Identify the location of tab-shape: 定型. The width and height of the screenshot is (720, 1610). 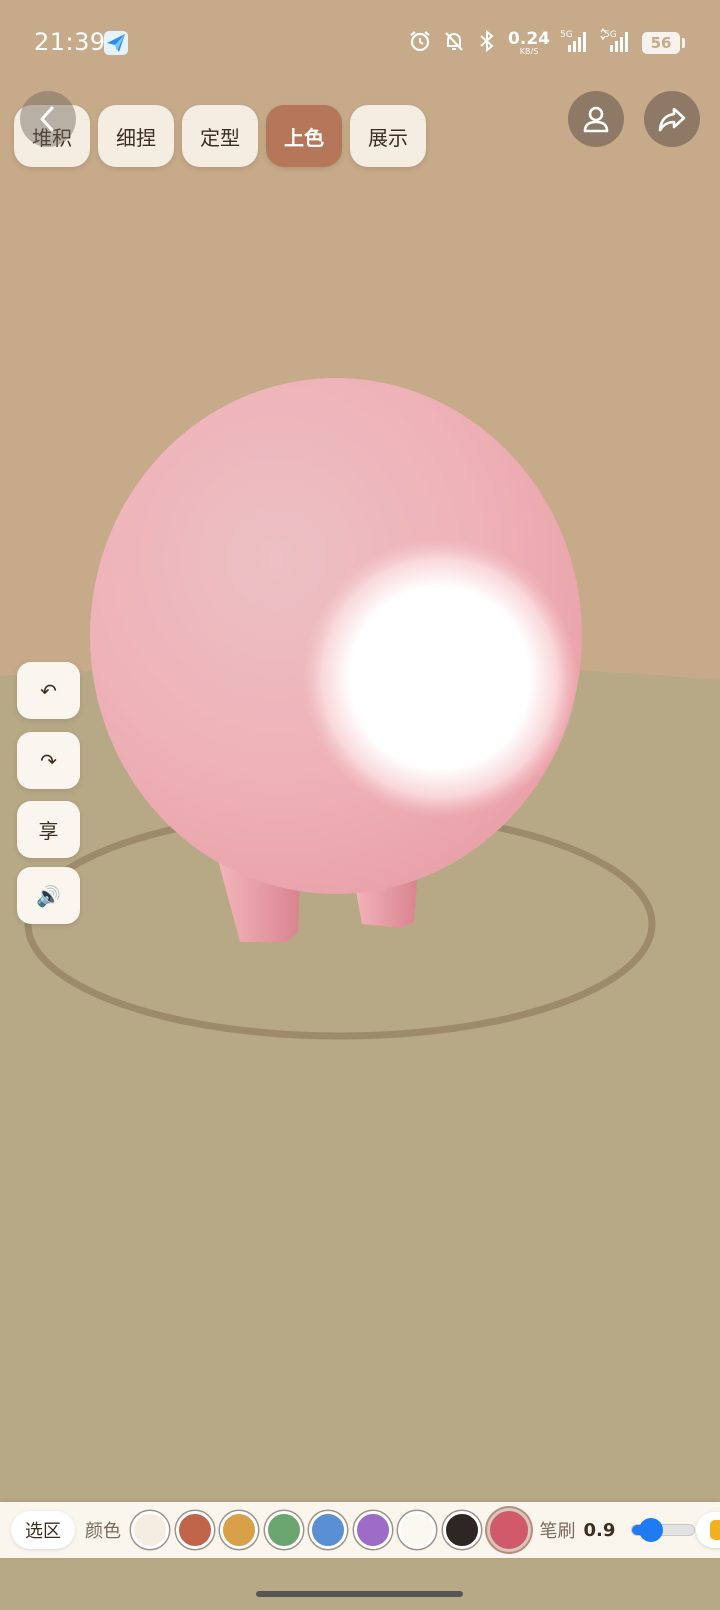
(220, 136).